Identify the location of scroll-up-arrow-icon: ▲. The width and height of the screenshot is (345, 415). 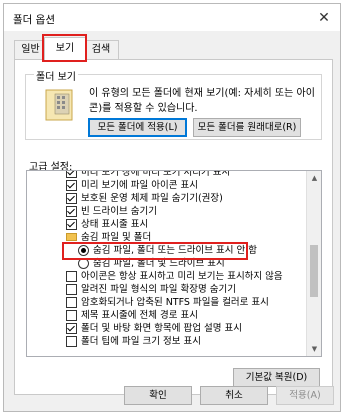
(314, 178).